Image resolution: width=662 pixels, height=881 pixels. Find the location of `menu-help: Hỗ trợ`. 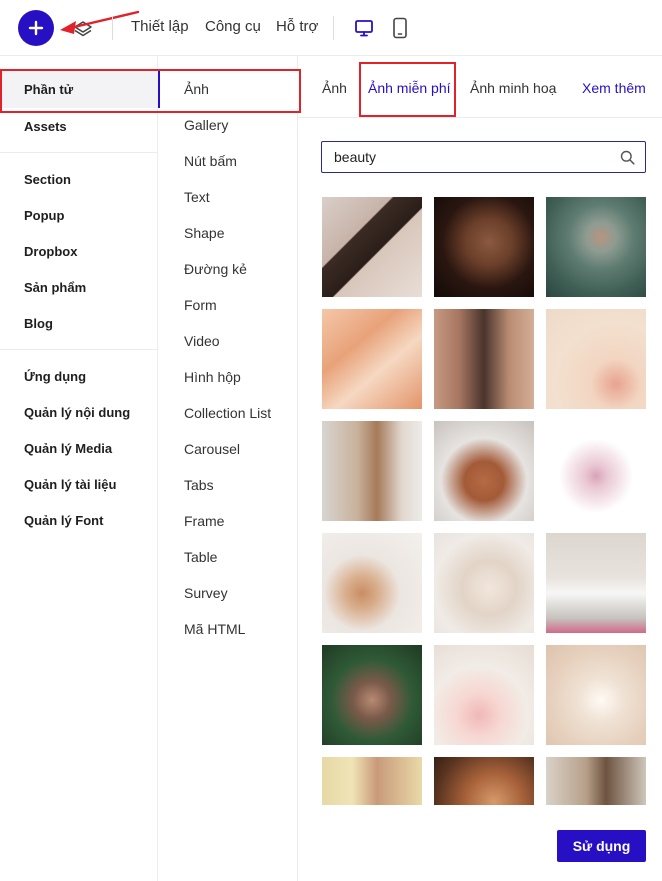

menu-help: Hỗ trợ is located at coordinates (297, 26).